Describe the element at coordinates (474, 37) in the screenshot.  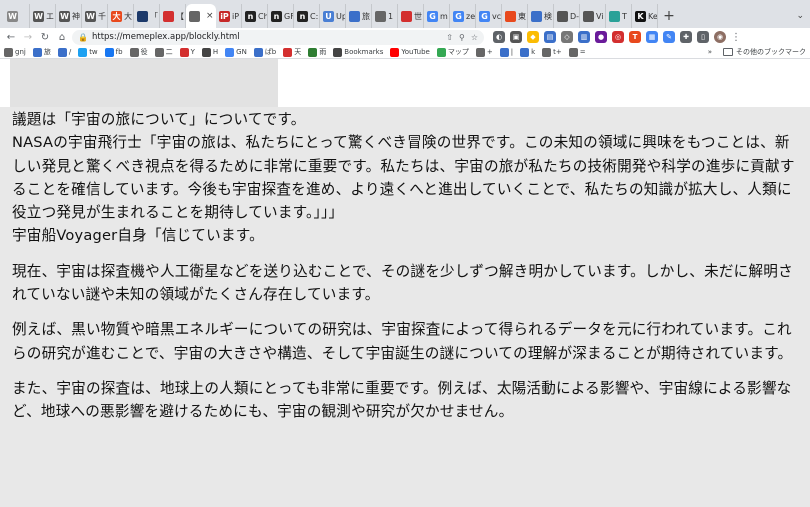
I see `bookmark-star-icon: ☆` at that location.